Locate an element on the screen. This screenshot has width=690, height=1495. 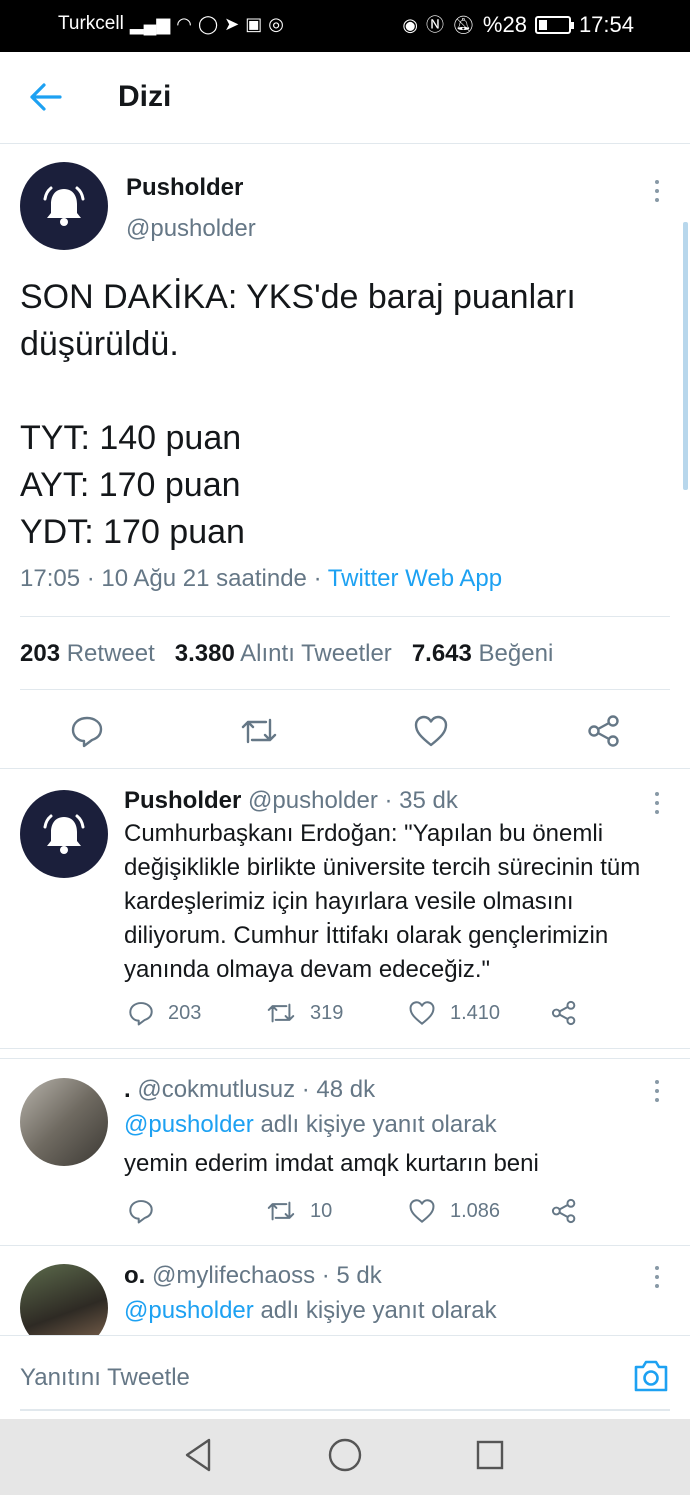
reply-actions: 10 1.086 is located at coordinates (364, 1215).